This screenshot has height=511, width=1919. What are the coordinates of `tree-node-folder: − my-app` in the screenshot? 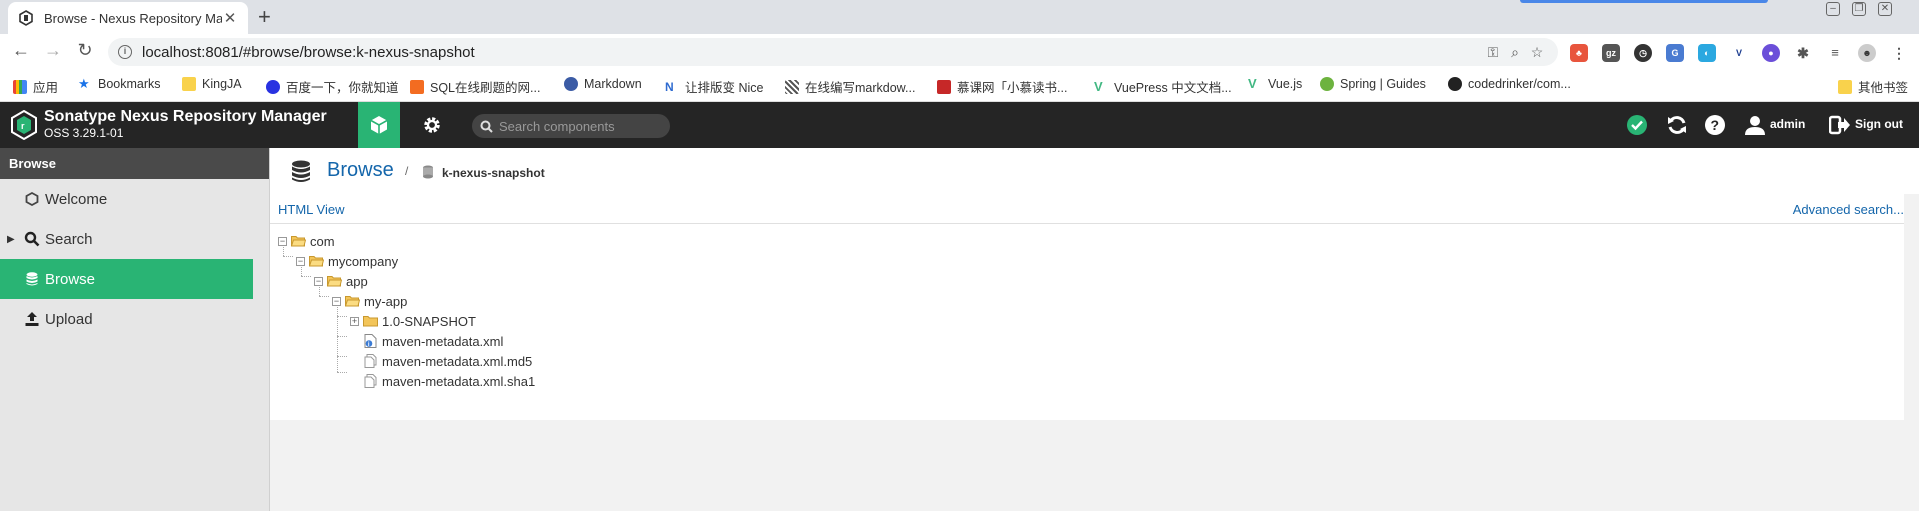 It's located at (369, 301).